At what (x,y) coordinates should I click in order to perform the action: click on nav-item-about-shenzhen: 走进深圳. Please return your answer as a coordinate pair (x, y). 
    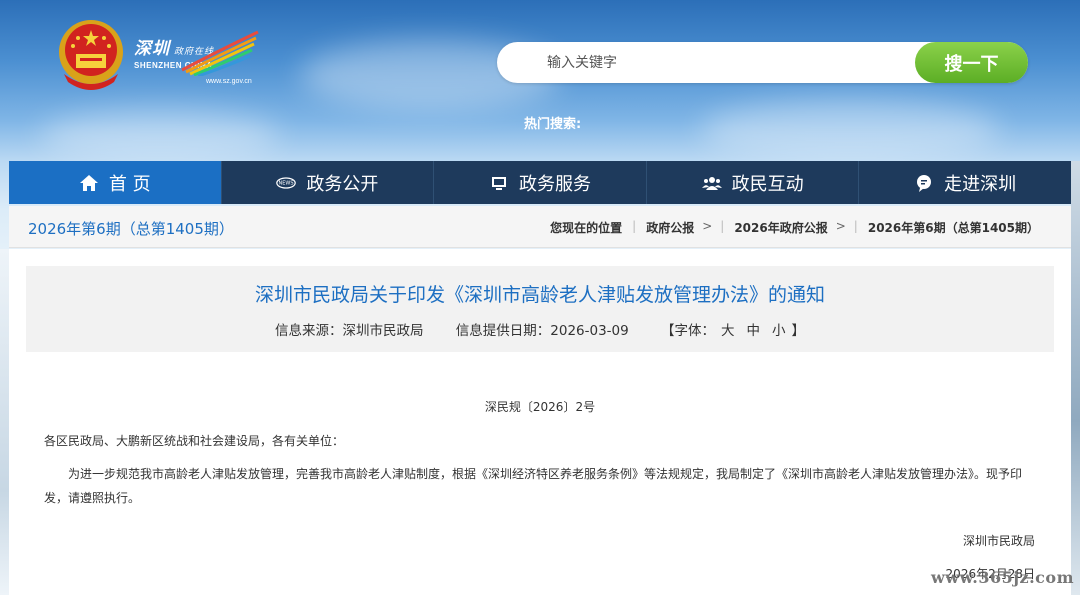
    Looking at the image, I should click on (965, 182).